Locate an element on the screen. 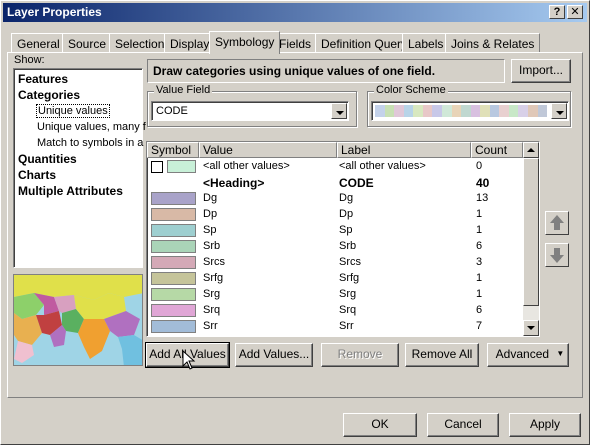  col-header-symbol: Symbol is located at coordinates (173, 150).